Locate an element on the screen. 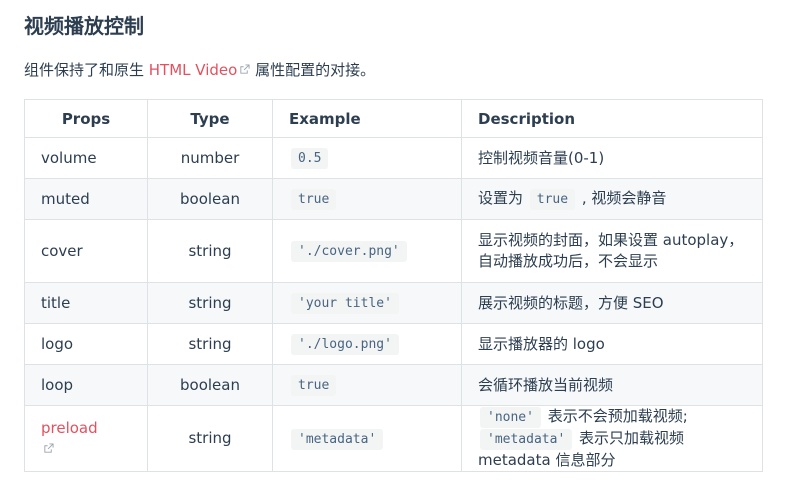  desc-text: , 视频会静音 is located at coordinates (622, 198).